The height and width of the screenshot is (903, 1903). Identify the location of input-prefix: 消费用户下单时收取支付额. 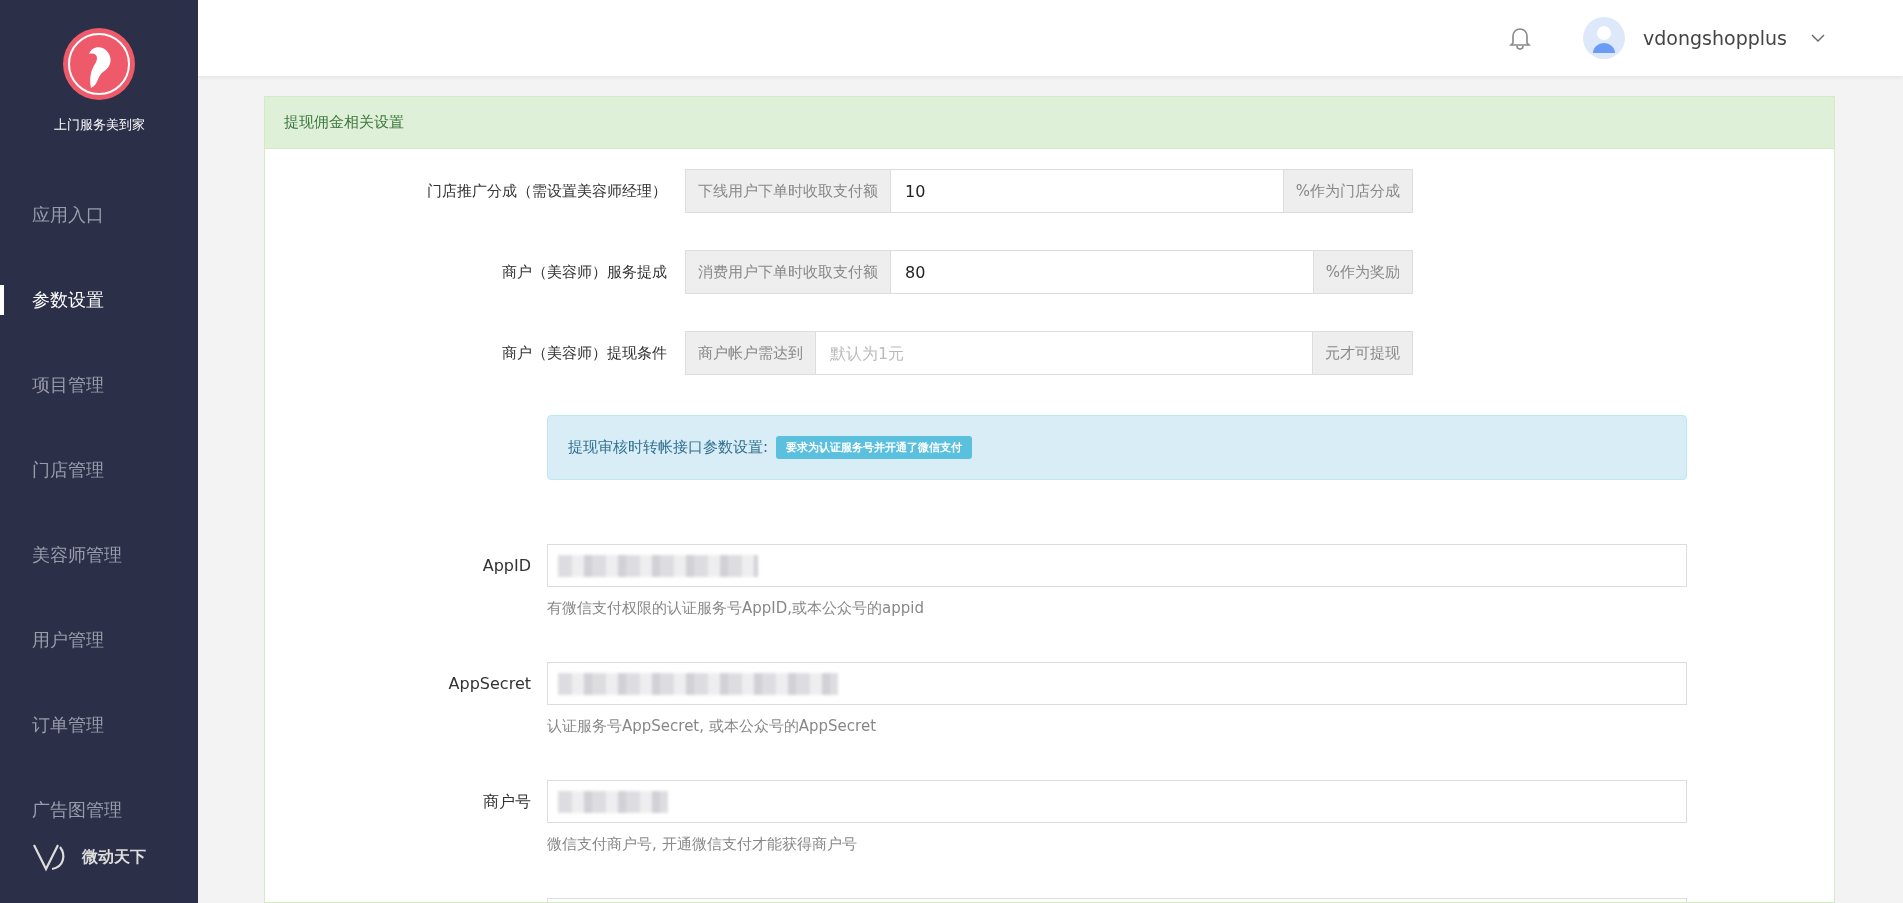
(788, 272).